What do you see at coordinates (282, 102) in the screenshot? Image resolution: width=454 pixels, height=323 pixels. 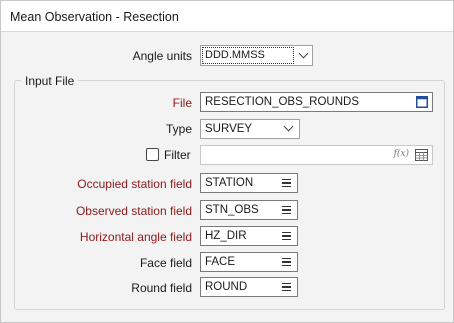 I see `file-value: RESECTION_OBS_ROUNDS` at bounding box center [282, 102].